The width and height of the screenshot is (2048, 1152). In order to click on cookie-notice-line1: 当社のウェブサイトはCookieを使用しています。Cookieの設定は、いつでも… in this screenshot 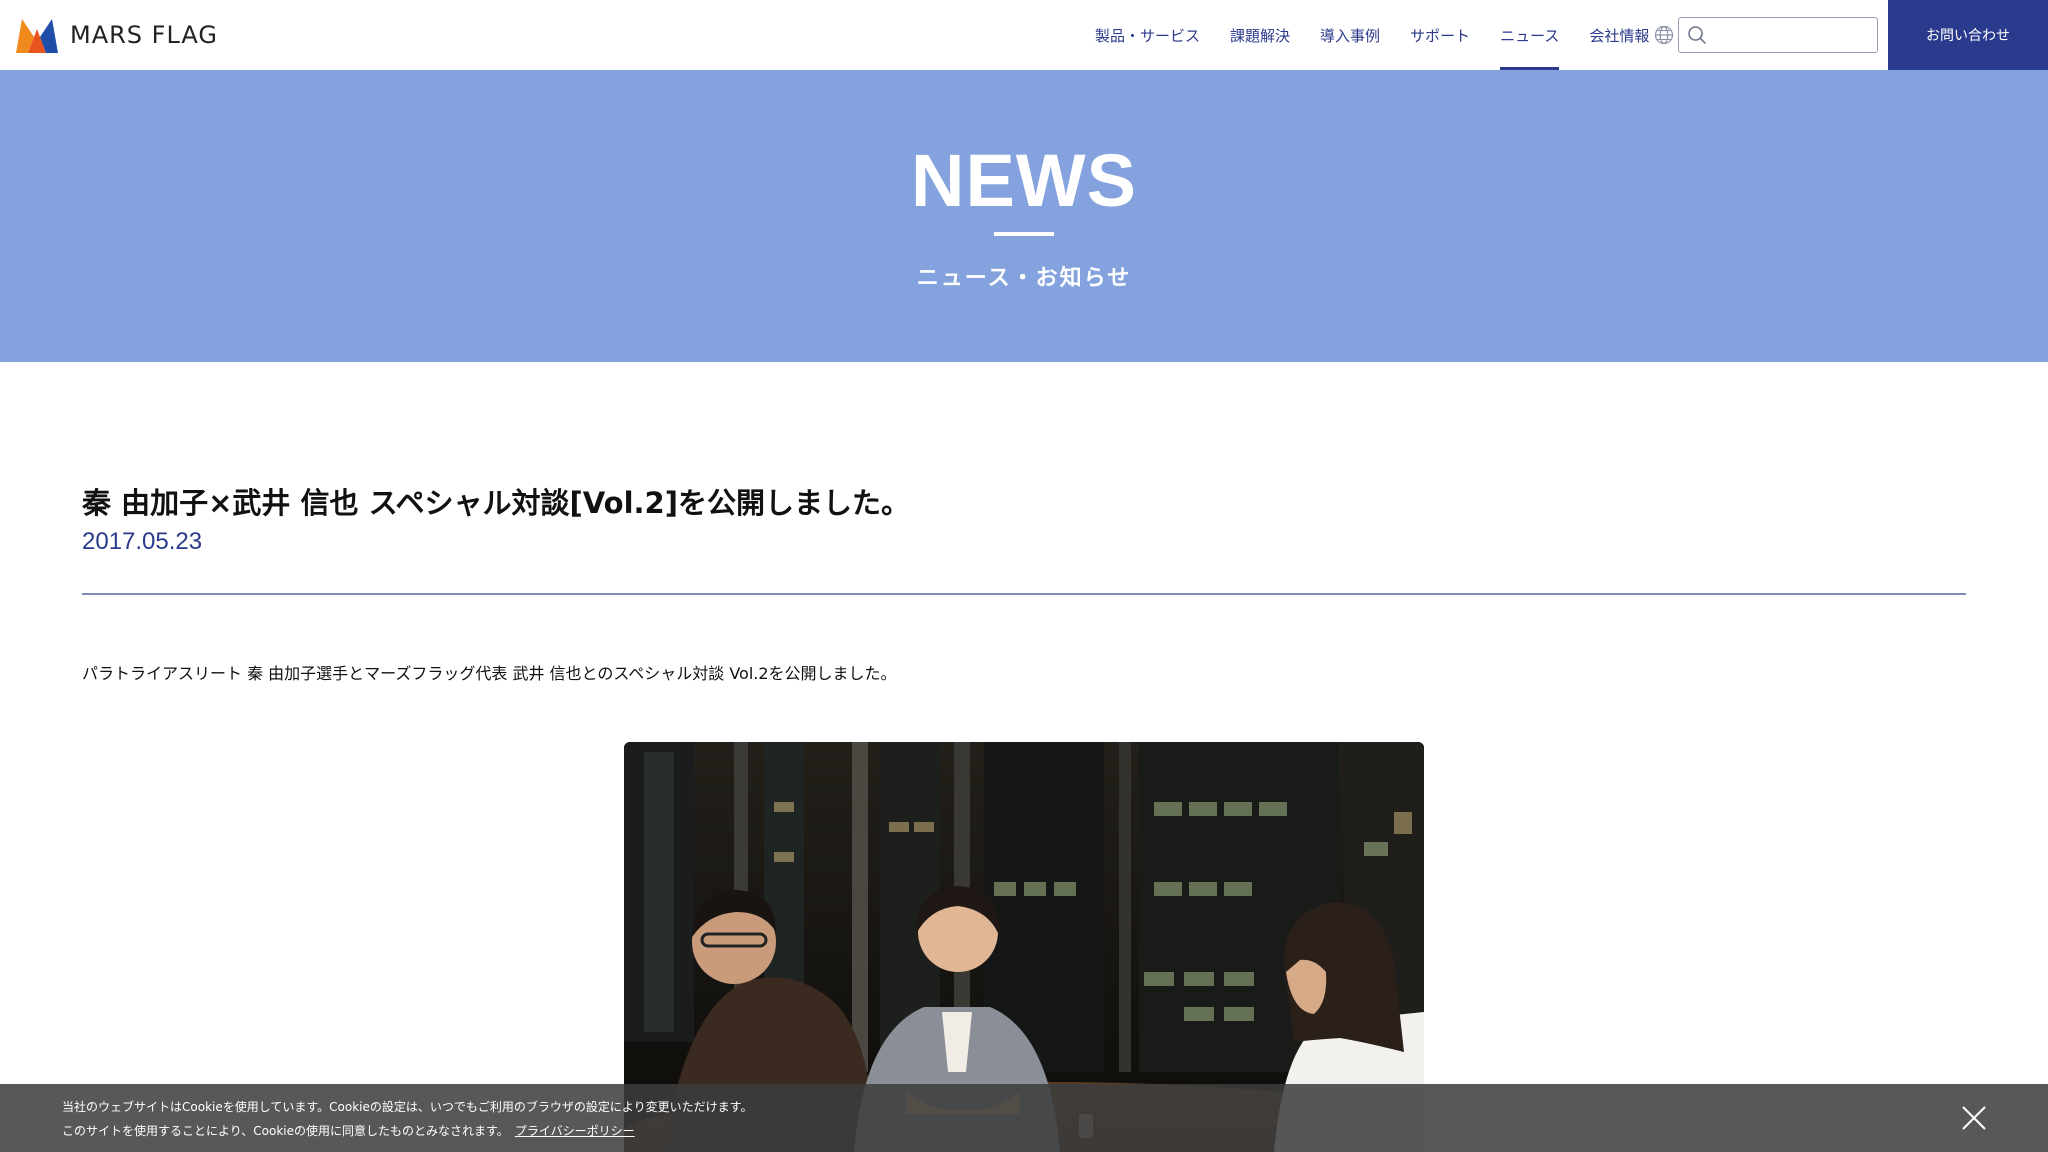, I will do `click(407, 1107)`.